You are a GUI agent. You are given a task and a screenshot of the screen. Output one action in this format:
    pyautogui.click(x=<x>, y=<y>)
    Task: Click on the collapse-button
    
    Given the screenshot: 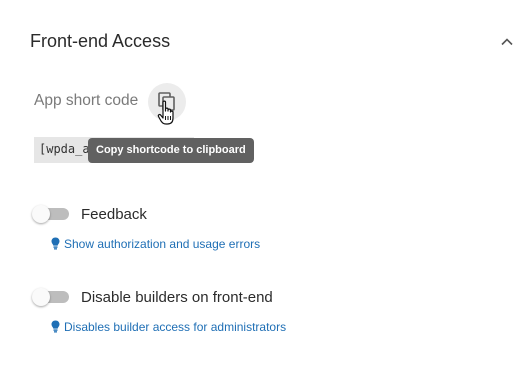 What is the action you would take?
    pyautogui.click(x=507, y=42)
    